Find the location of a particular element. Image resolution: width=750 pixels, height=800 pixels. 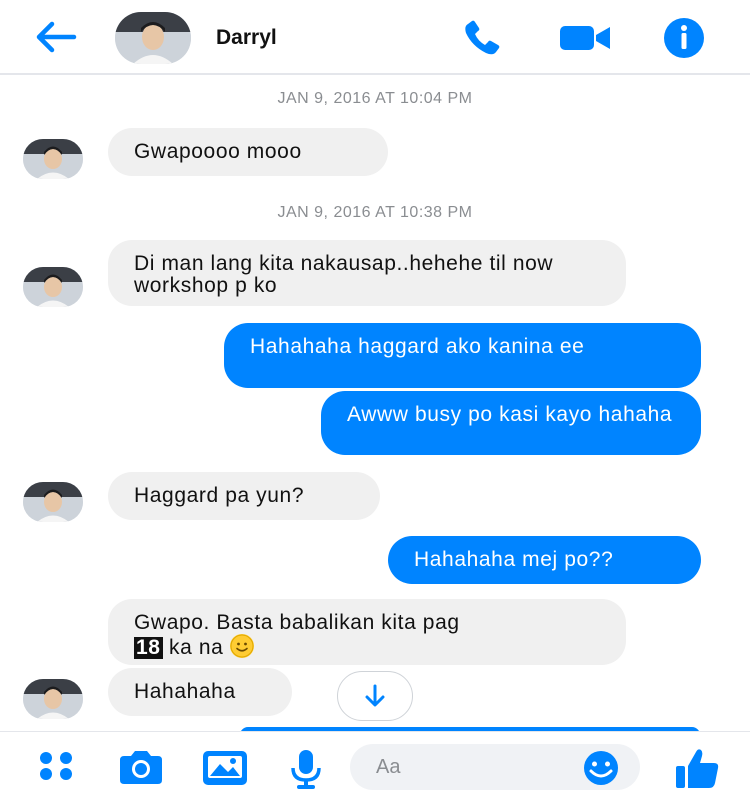

info-button is located at coordinates (684, 38).